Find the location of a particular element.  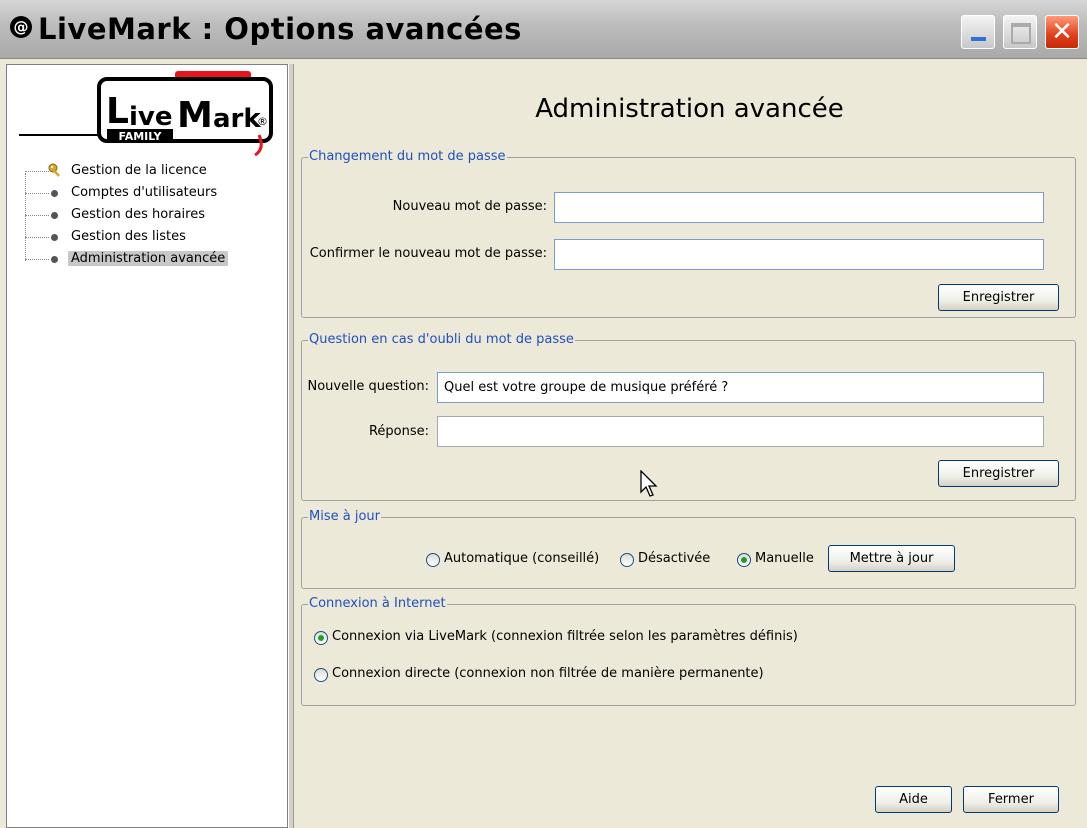

update-manual-label: Manuelle is located at coordinates (784, 558).